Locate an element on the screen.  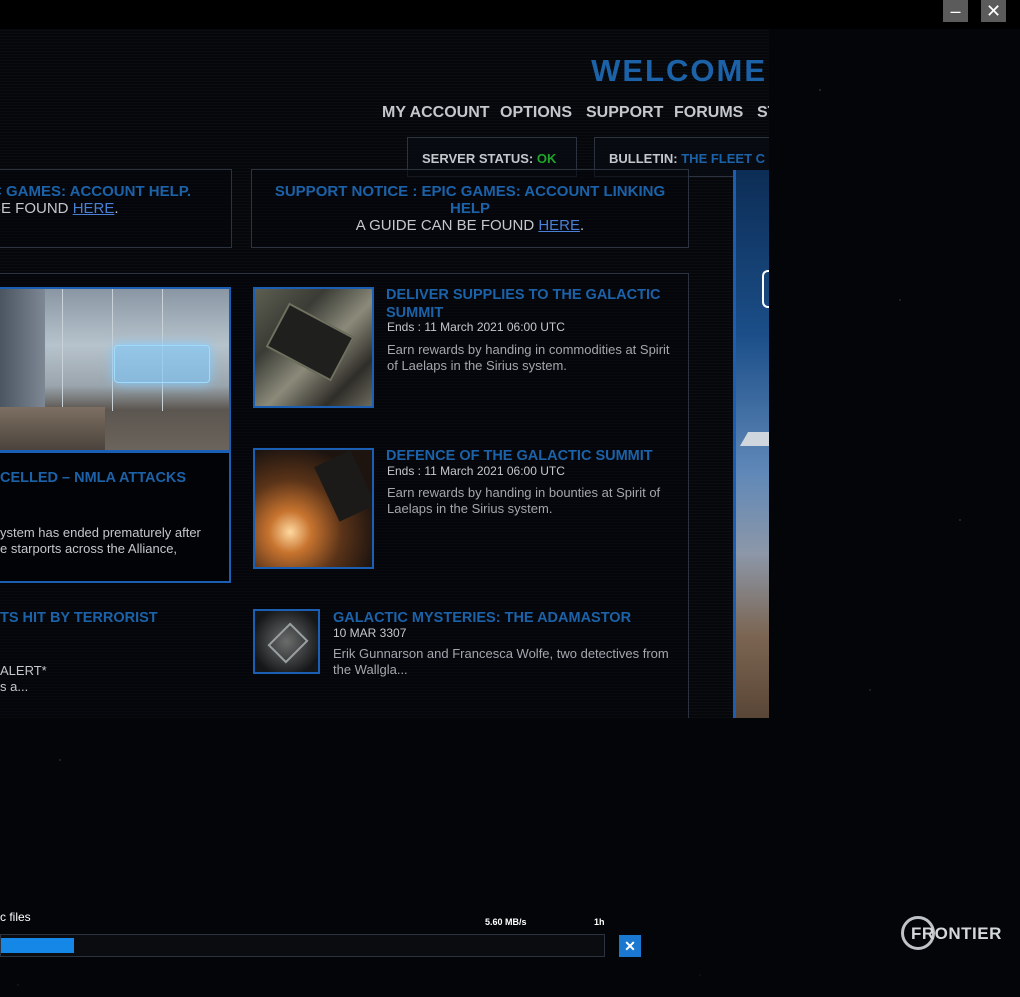
nav-my-account: MY ACCOUNT is located at coordinates (436, 113).